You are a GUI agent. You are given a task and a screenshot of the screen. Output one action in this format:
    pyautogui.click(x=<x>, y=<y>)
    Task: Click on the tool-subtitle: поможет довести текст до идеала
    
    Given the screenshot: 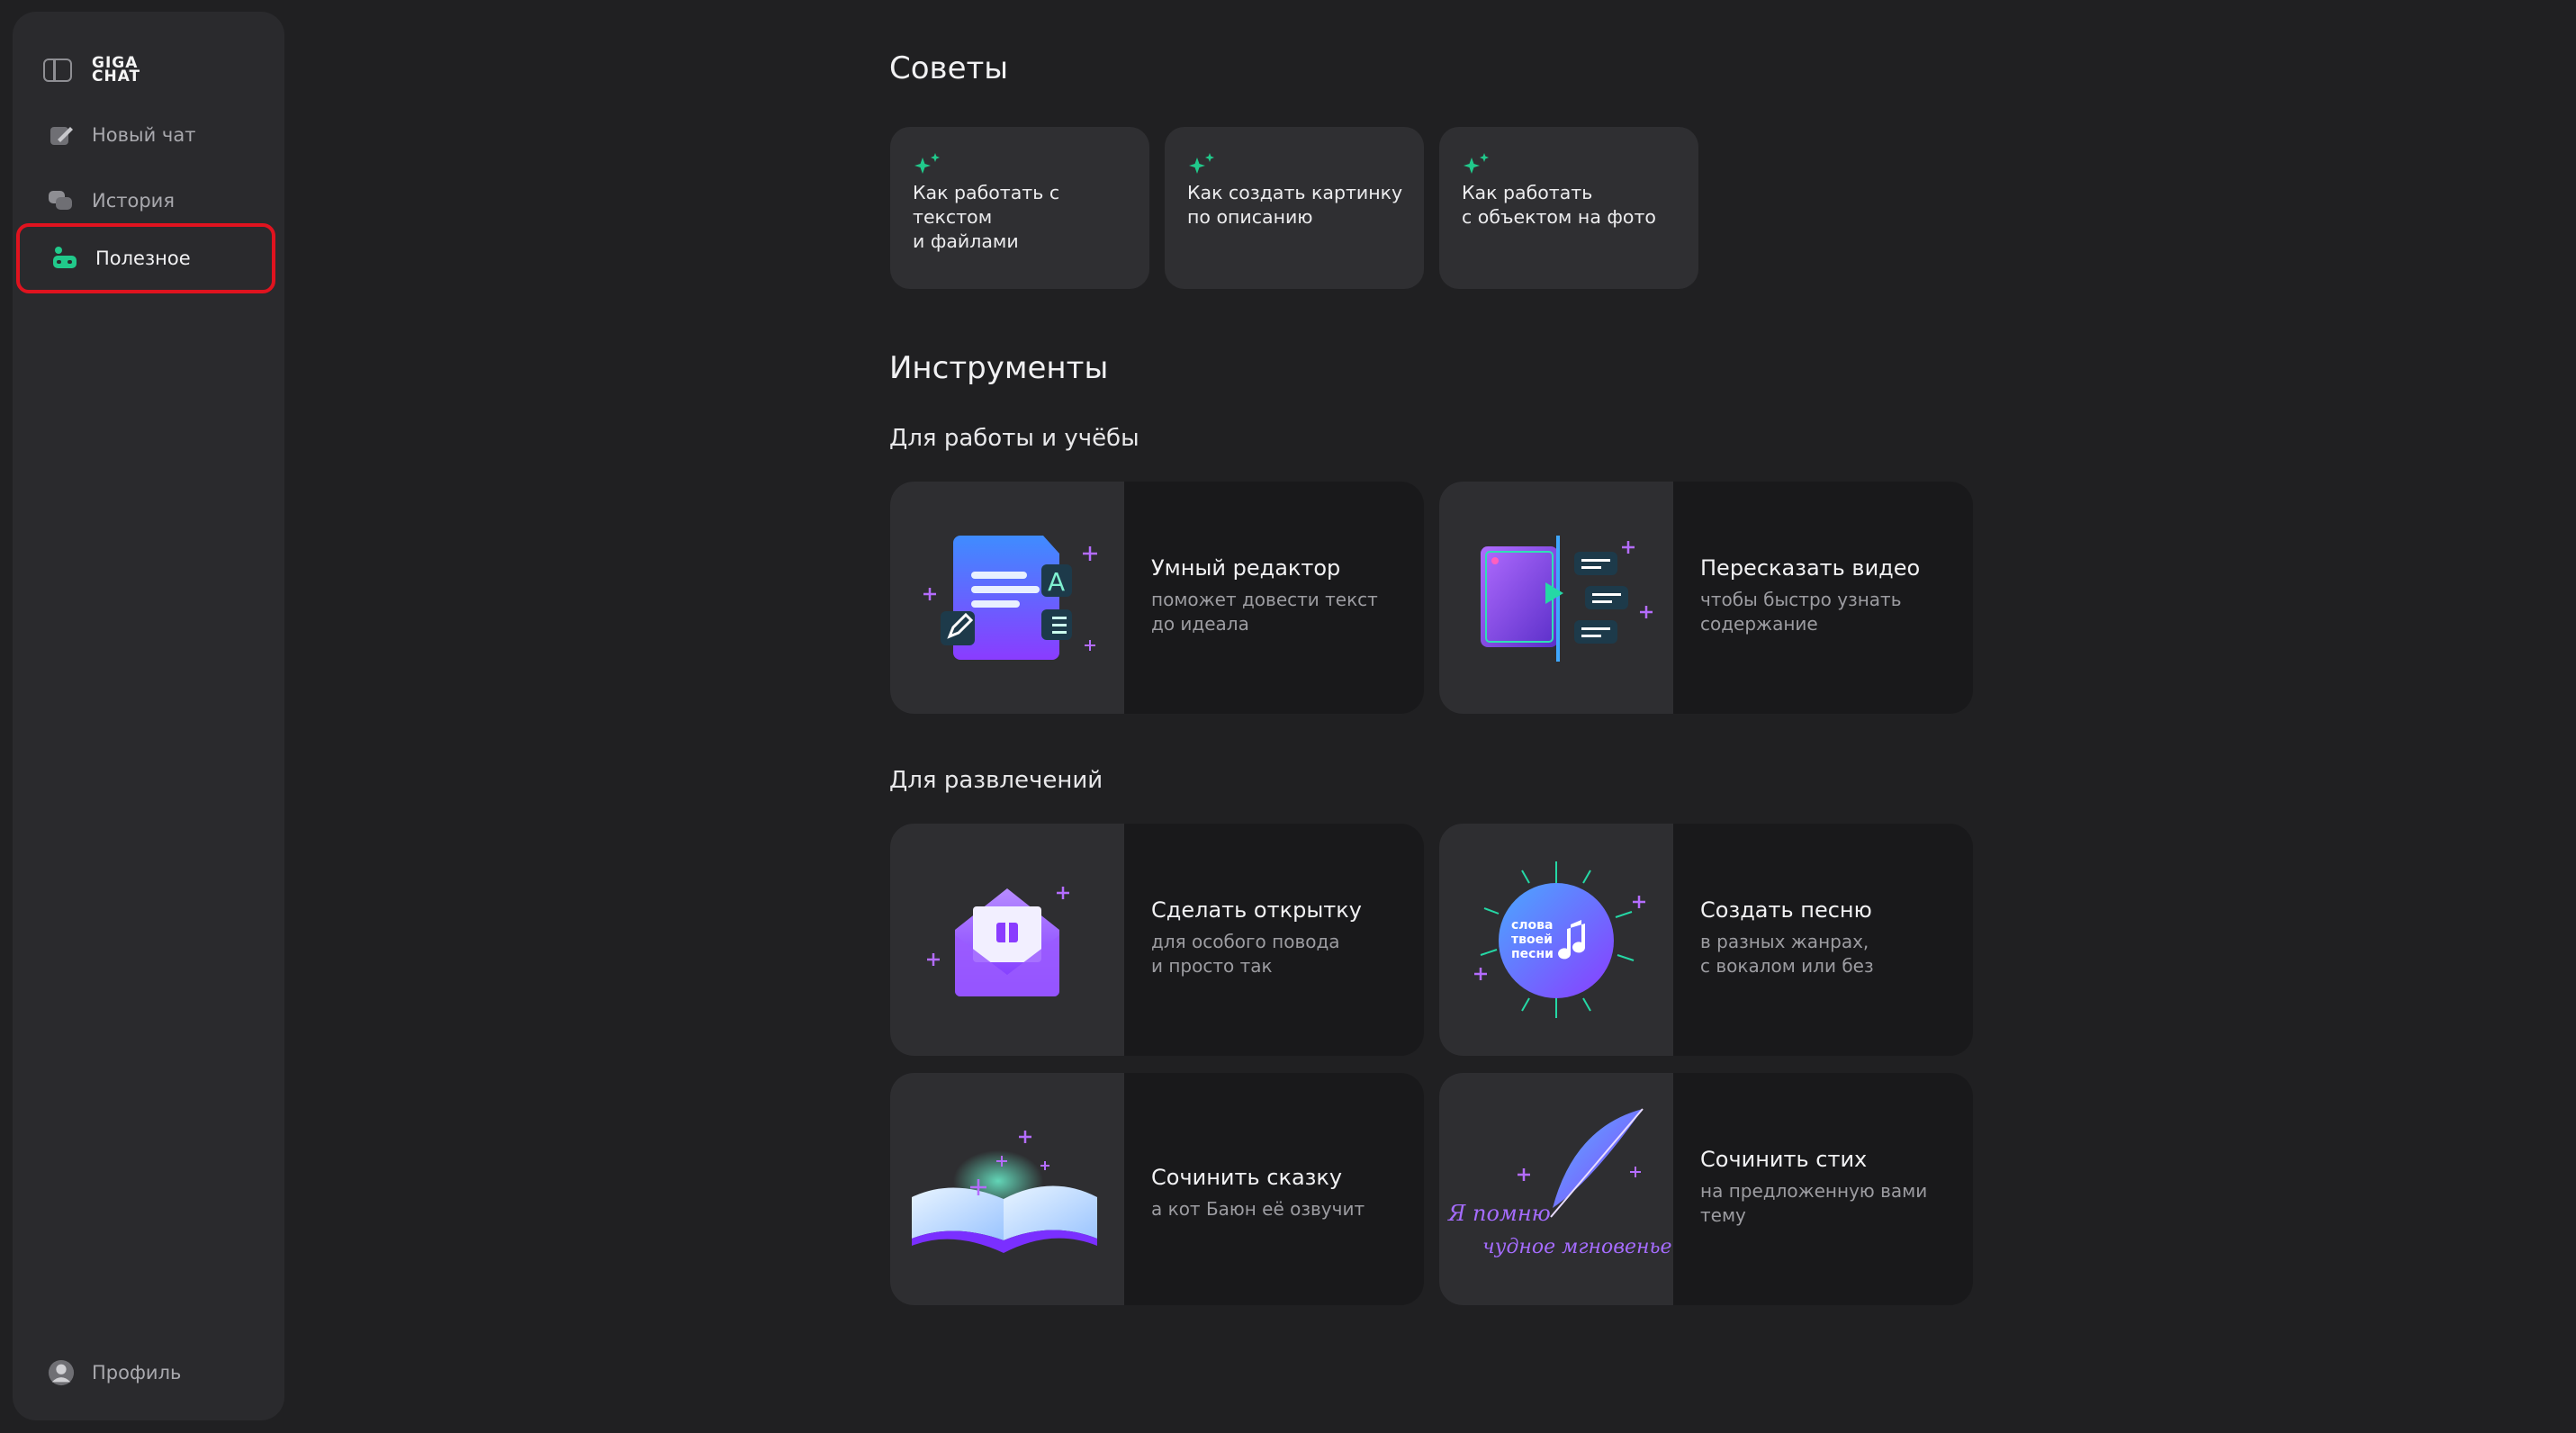 What is the action you would take?
    pyautogui.click(x=1264, y=612)
    